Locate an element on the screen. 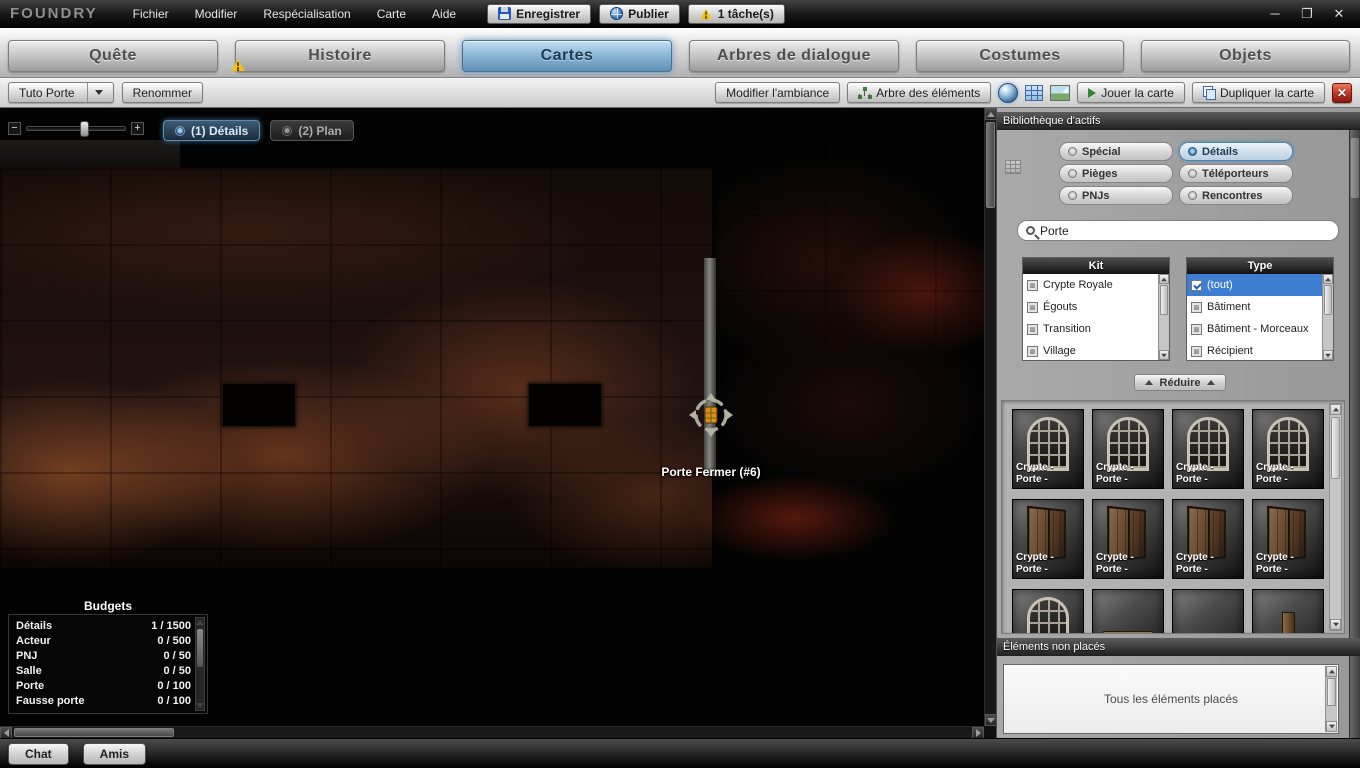 This screenshot has width=1360, height=768. category-rencontres: Rencontres is located at coordinates (1236, 195).